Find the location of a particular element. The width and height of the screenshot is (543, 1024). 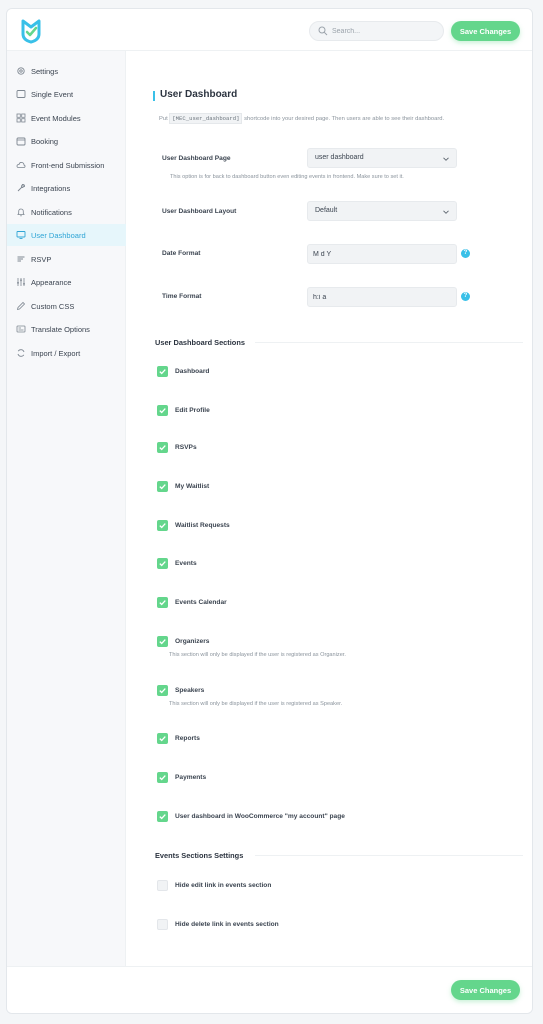

footer-bar: Save Changes is located at coordinates (269, 989).